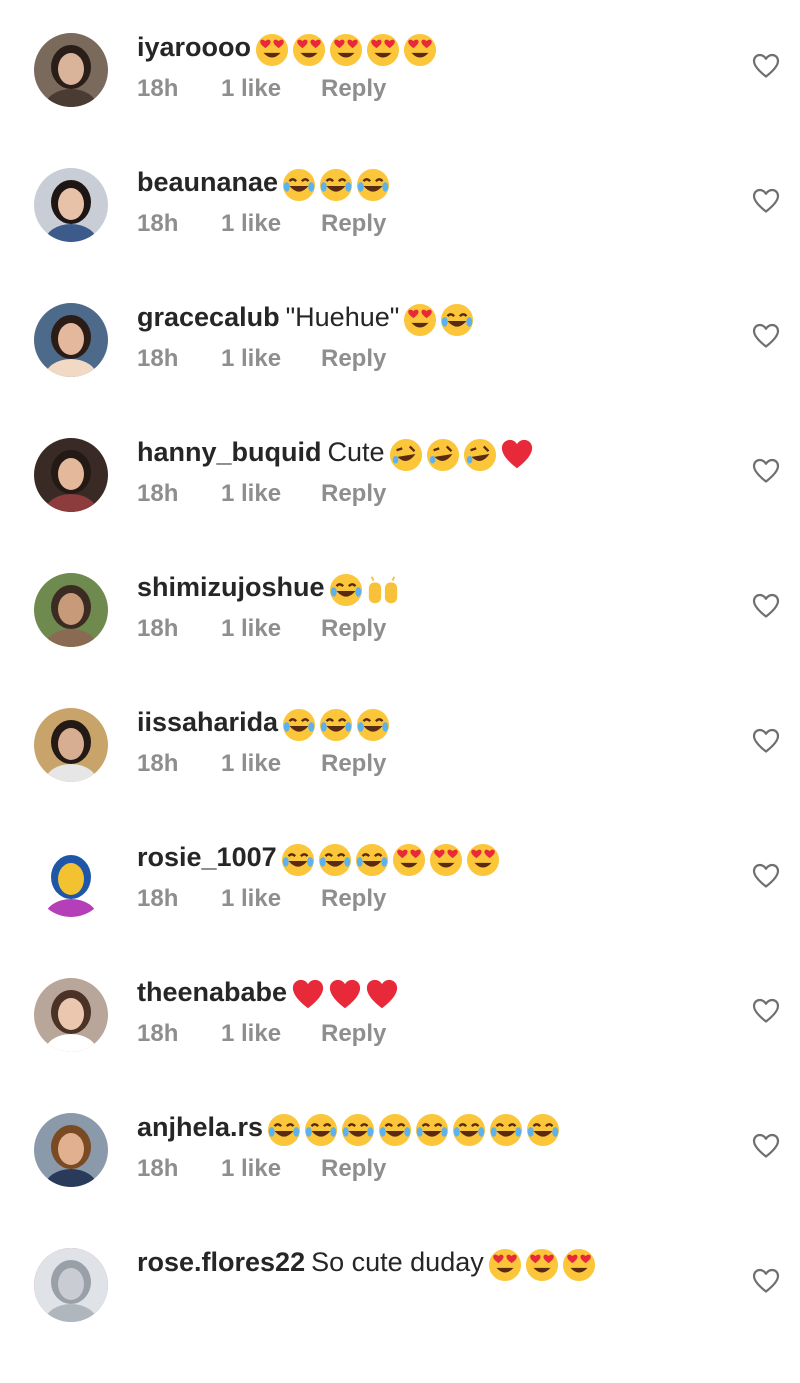  I want to click on comment-body: rose.flores22 So cute duday, so click(368, 1263).